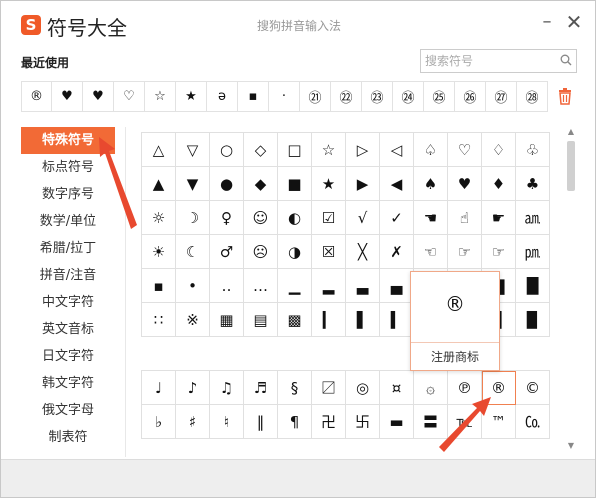 This screenshot has height=498, width=596. What do you see at coordinates (295, 286) in the screenshot?
I see `symbol-cell: ▁` at bounding box center [295, 286].